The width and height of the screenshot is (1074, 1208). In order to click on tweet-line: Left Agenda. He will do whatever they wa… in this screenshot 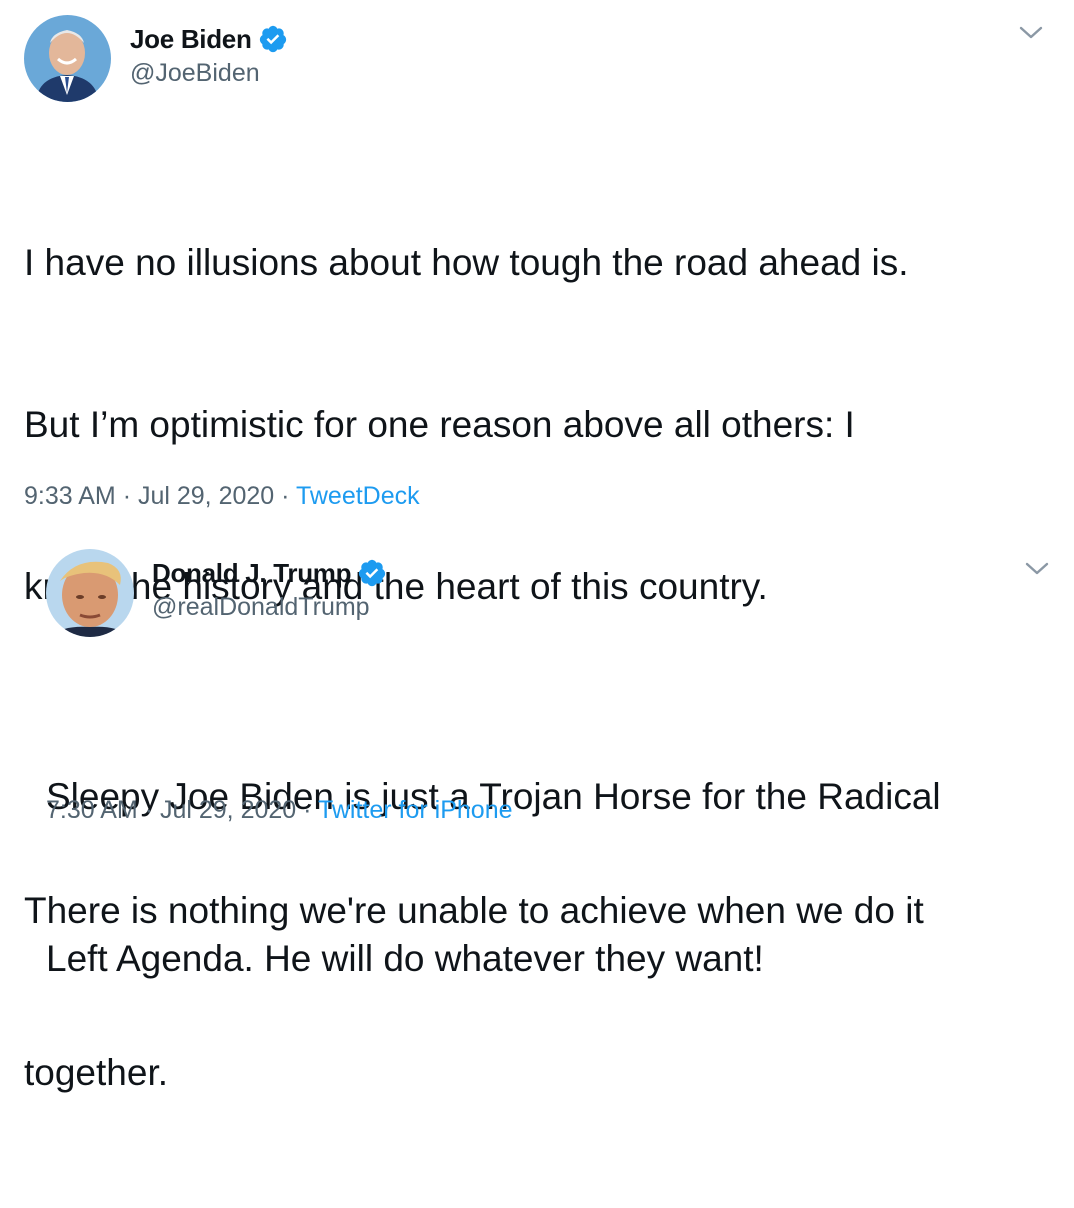, I will do `click(405, 958)`.